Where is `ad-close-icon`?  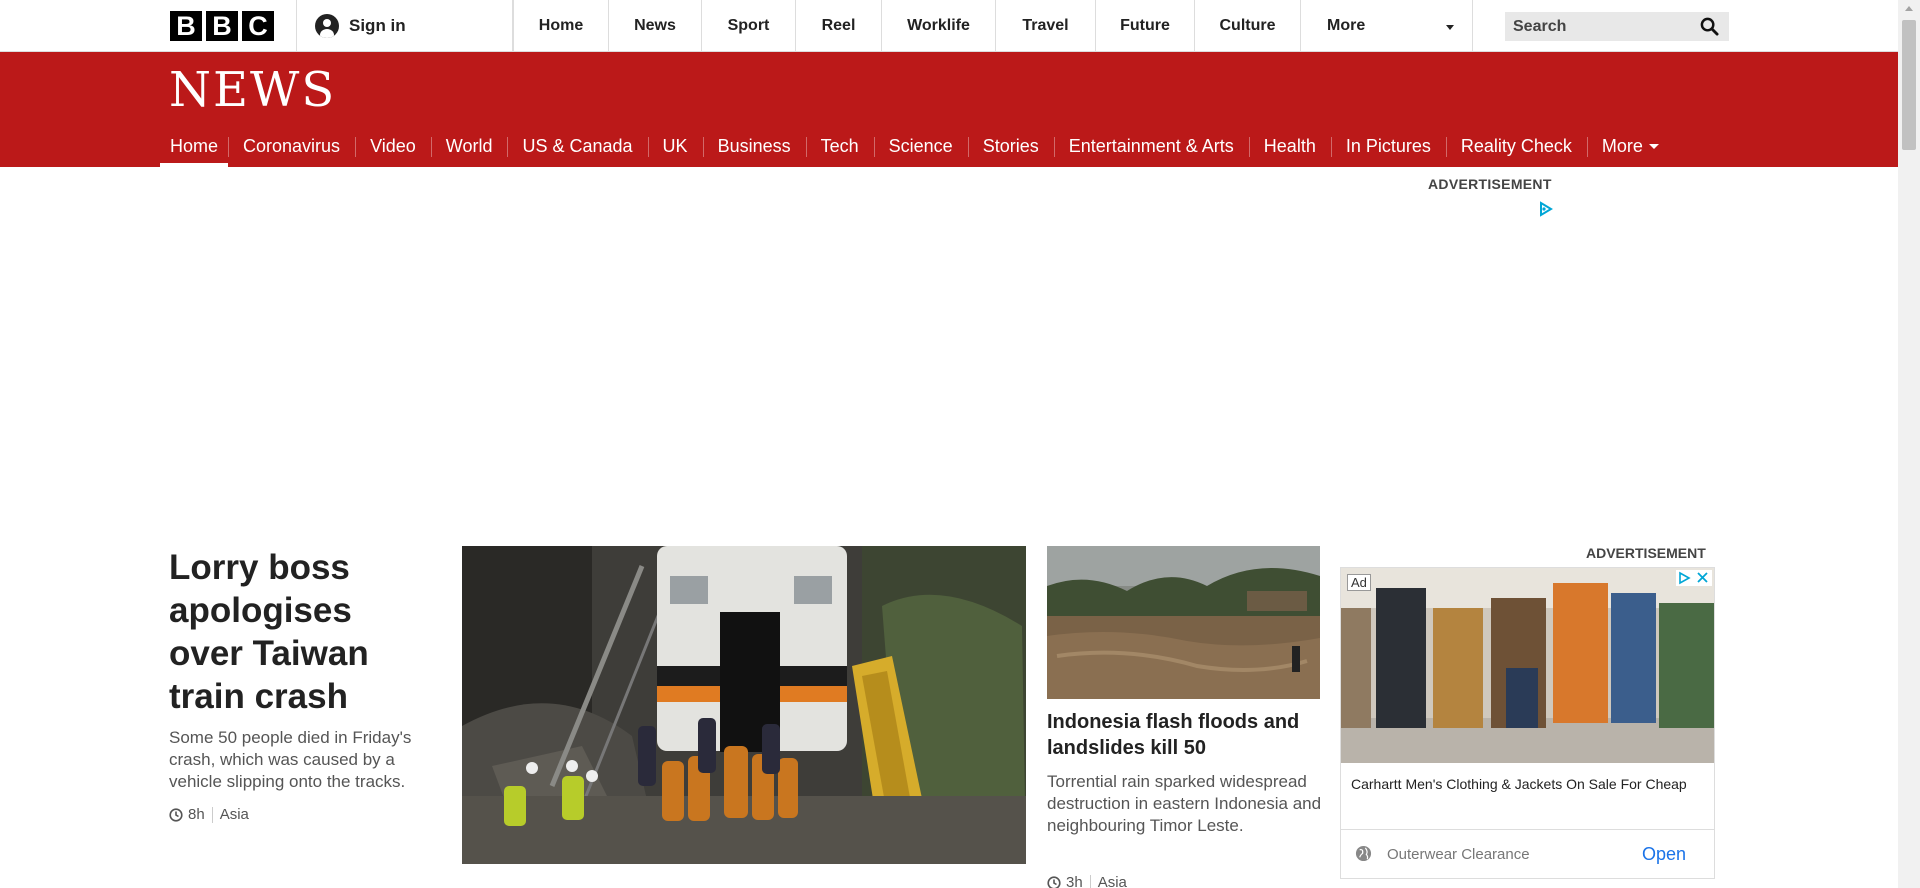
ad-close-icon is located at coordinates (1694, 578).